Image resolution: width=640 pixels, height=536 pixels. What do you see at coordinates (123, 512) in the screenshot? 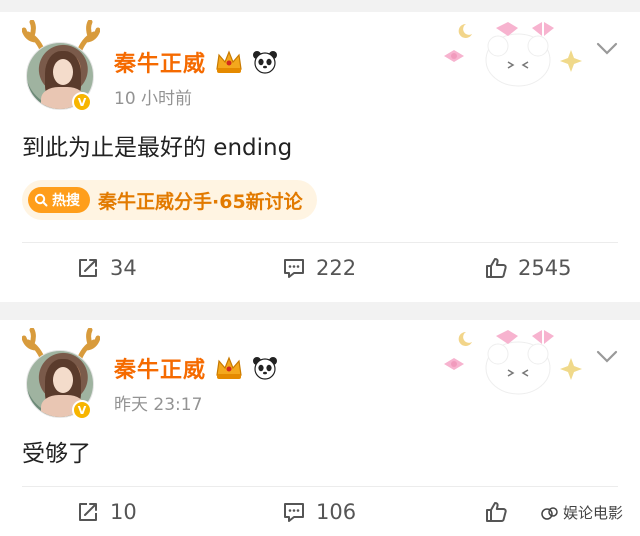
I see `repost-count: 10` at bounding box center [123, 512].